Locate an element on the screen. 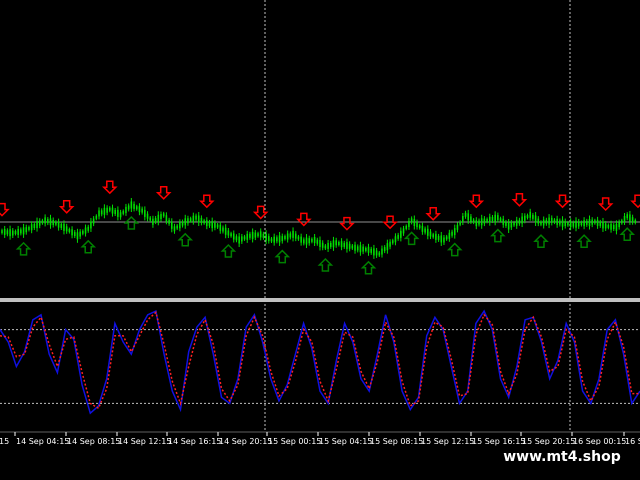 This screenshot has height=480, width=640. time-tick-label: 14 Sep 12:15 is located at coordinates (144, 441).